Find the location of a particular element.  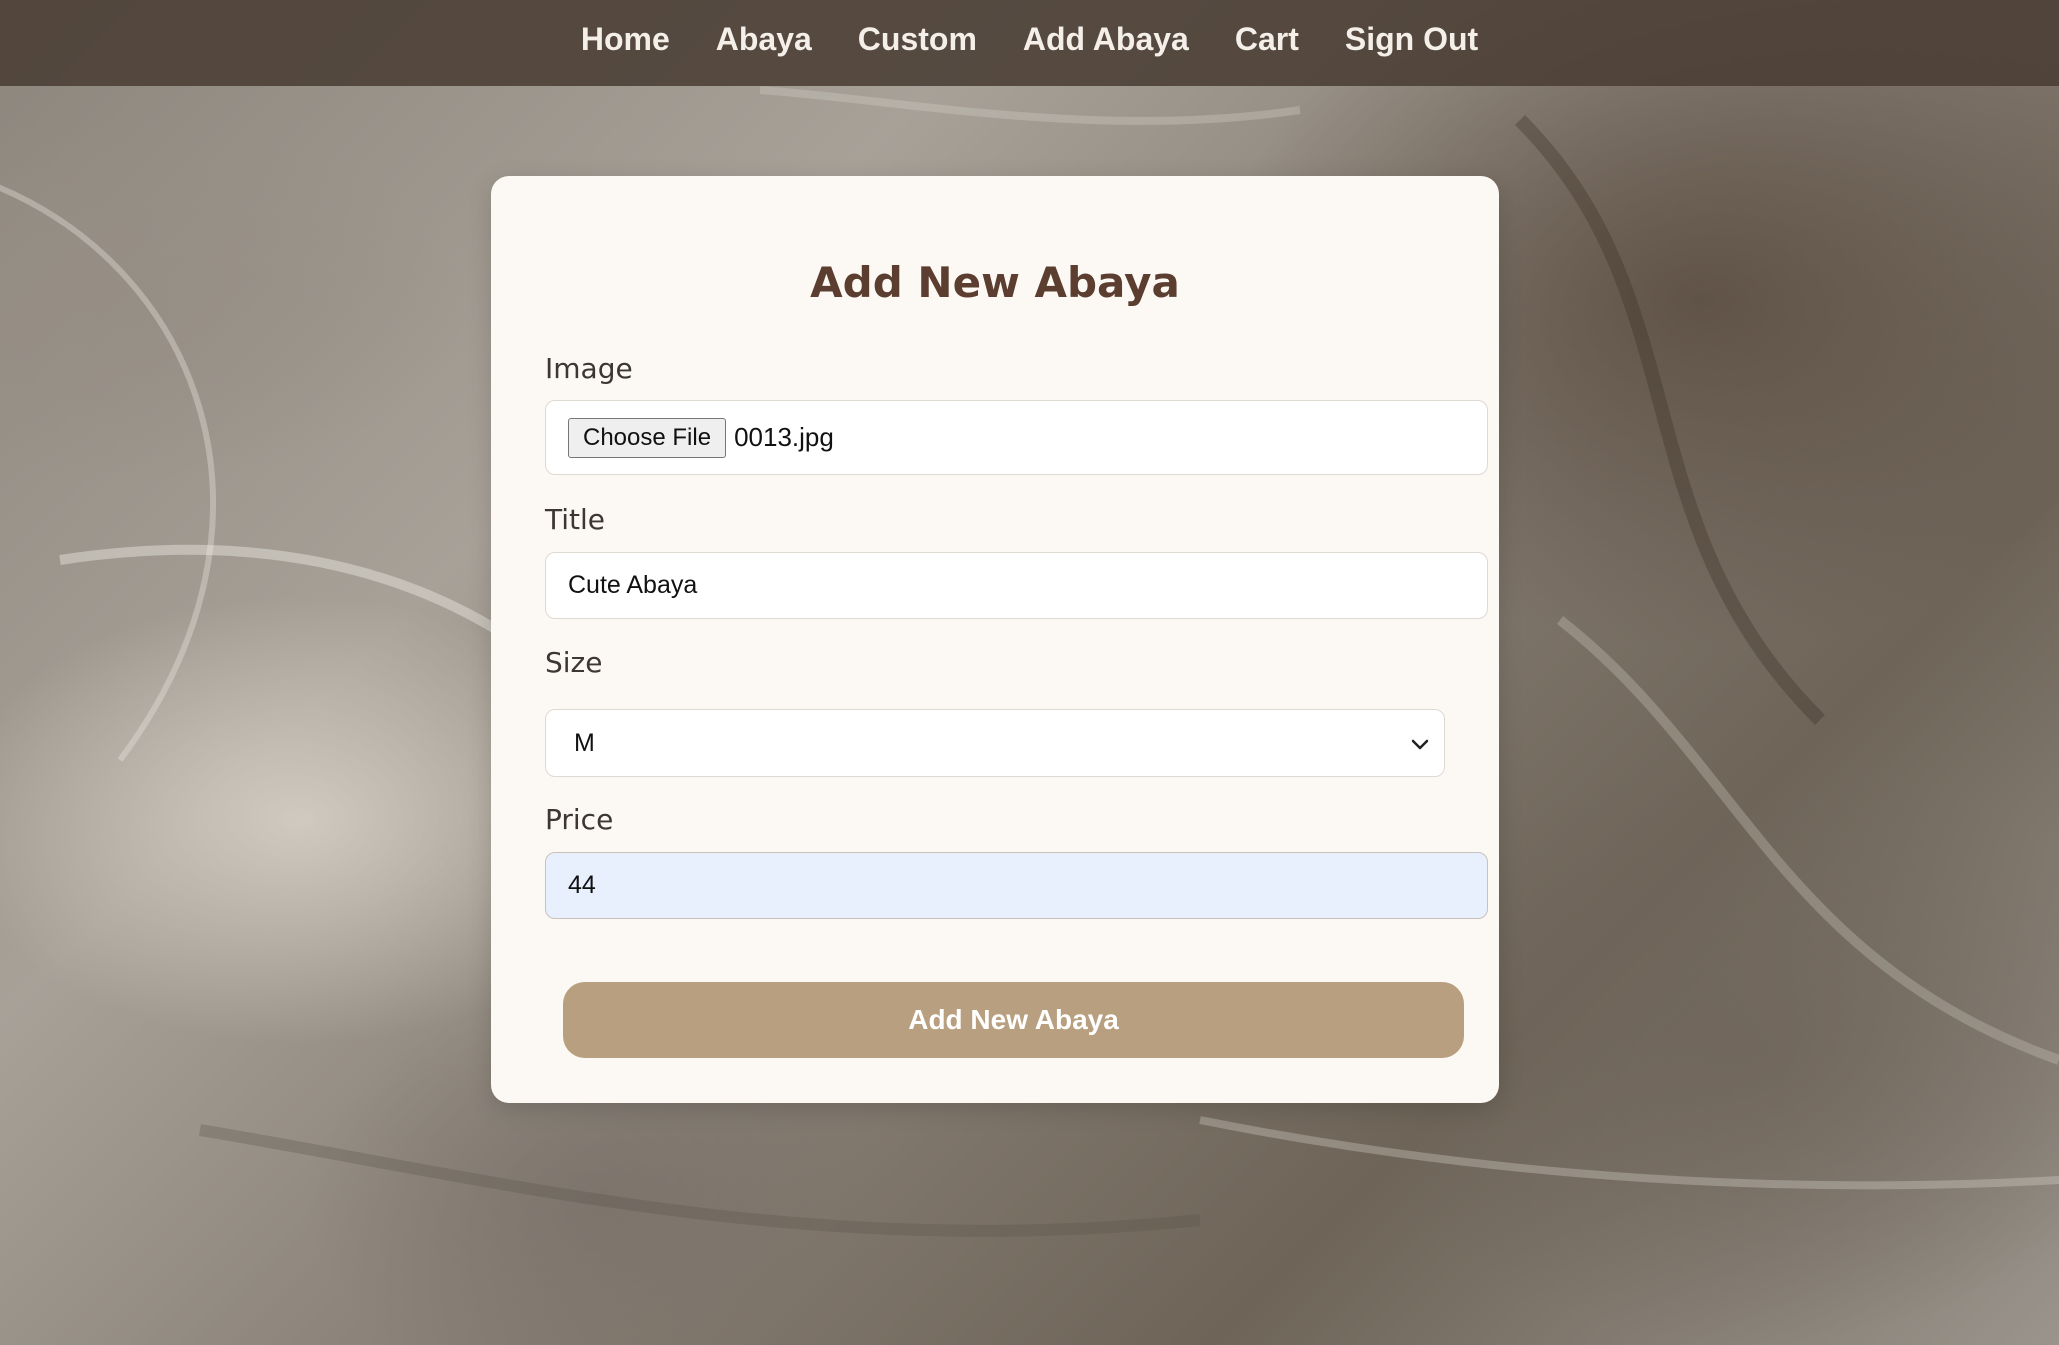

price-input: 44 is located at coordinates (1016, 885).